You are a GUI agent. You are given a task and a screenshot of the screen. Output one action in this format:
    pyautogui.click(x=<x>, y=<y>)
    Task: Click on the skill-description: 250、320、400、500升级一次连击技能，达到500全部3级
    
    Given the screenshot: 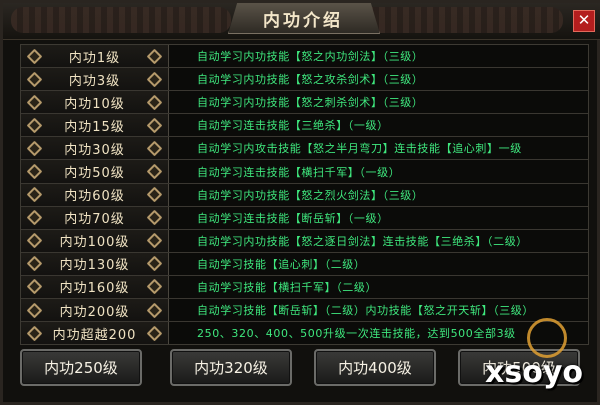 What is the action you would take?
    pyautogui.click(x=356, y=334)
    